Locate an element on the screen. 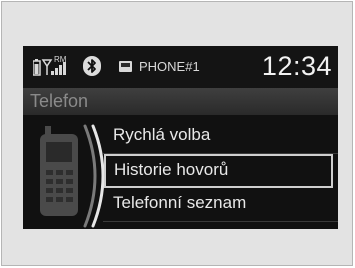  status-icons: RM is located at coordinates (67, 67).